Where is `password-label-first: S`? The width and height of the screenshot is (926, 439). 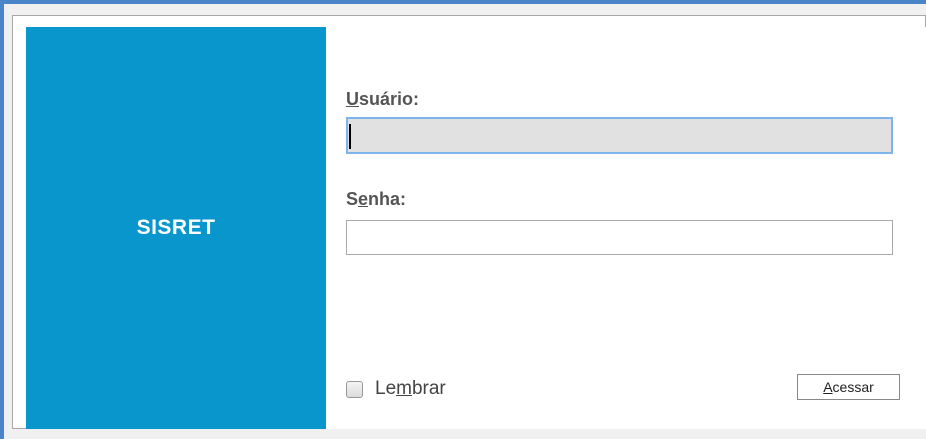
password-label-first: S is located at coordinates (352, 199).